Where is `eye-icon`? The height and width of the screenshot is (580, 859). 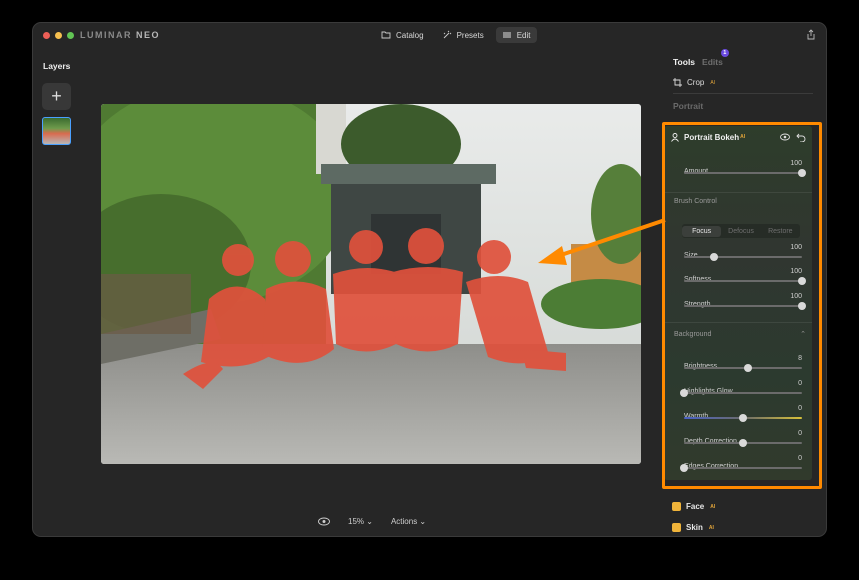
eye-icon is located at coordinates (324, 521).